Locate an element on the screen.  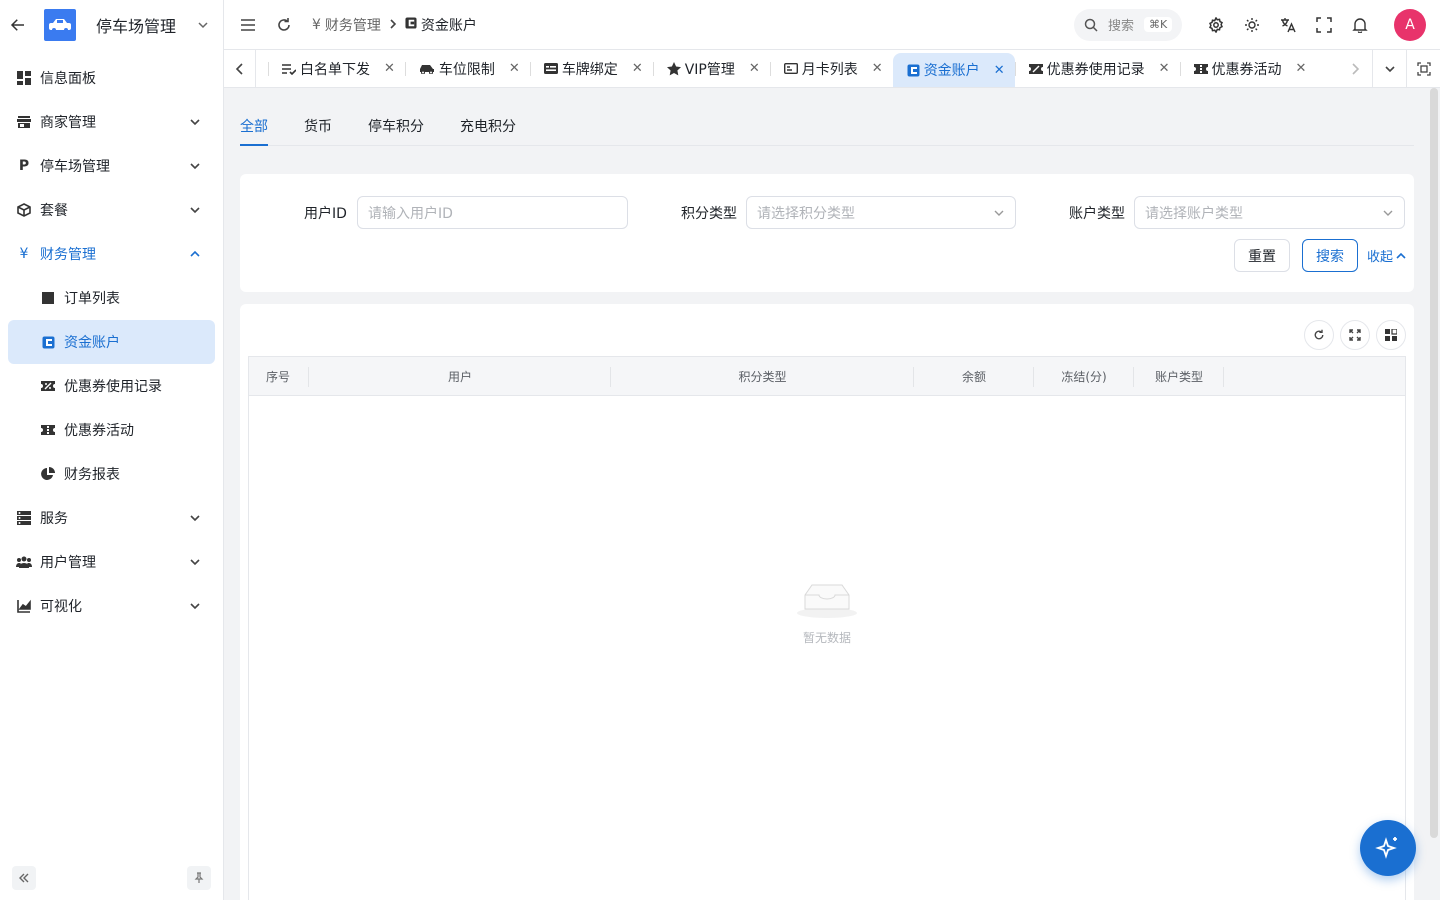
ai-assistant-button is located at coordinates (1388, 848).